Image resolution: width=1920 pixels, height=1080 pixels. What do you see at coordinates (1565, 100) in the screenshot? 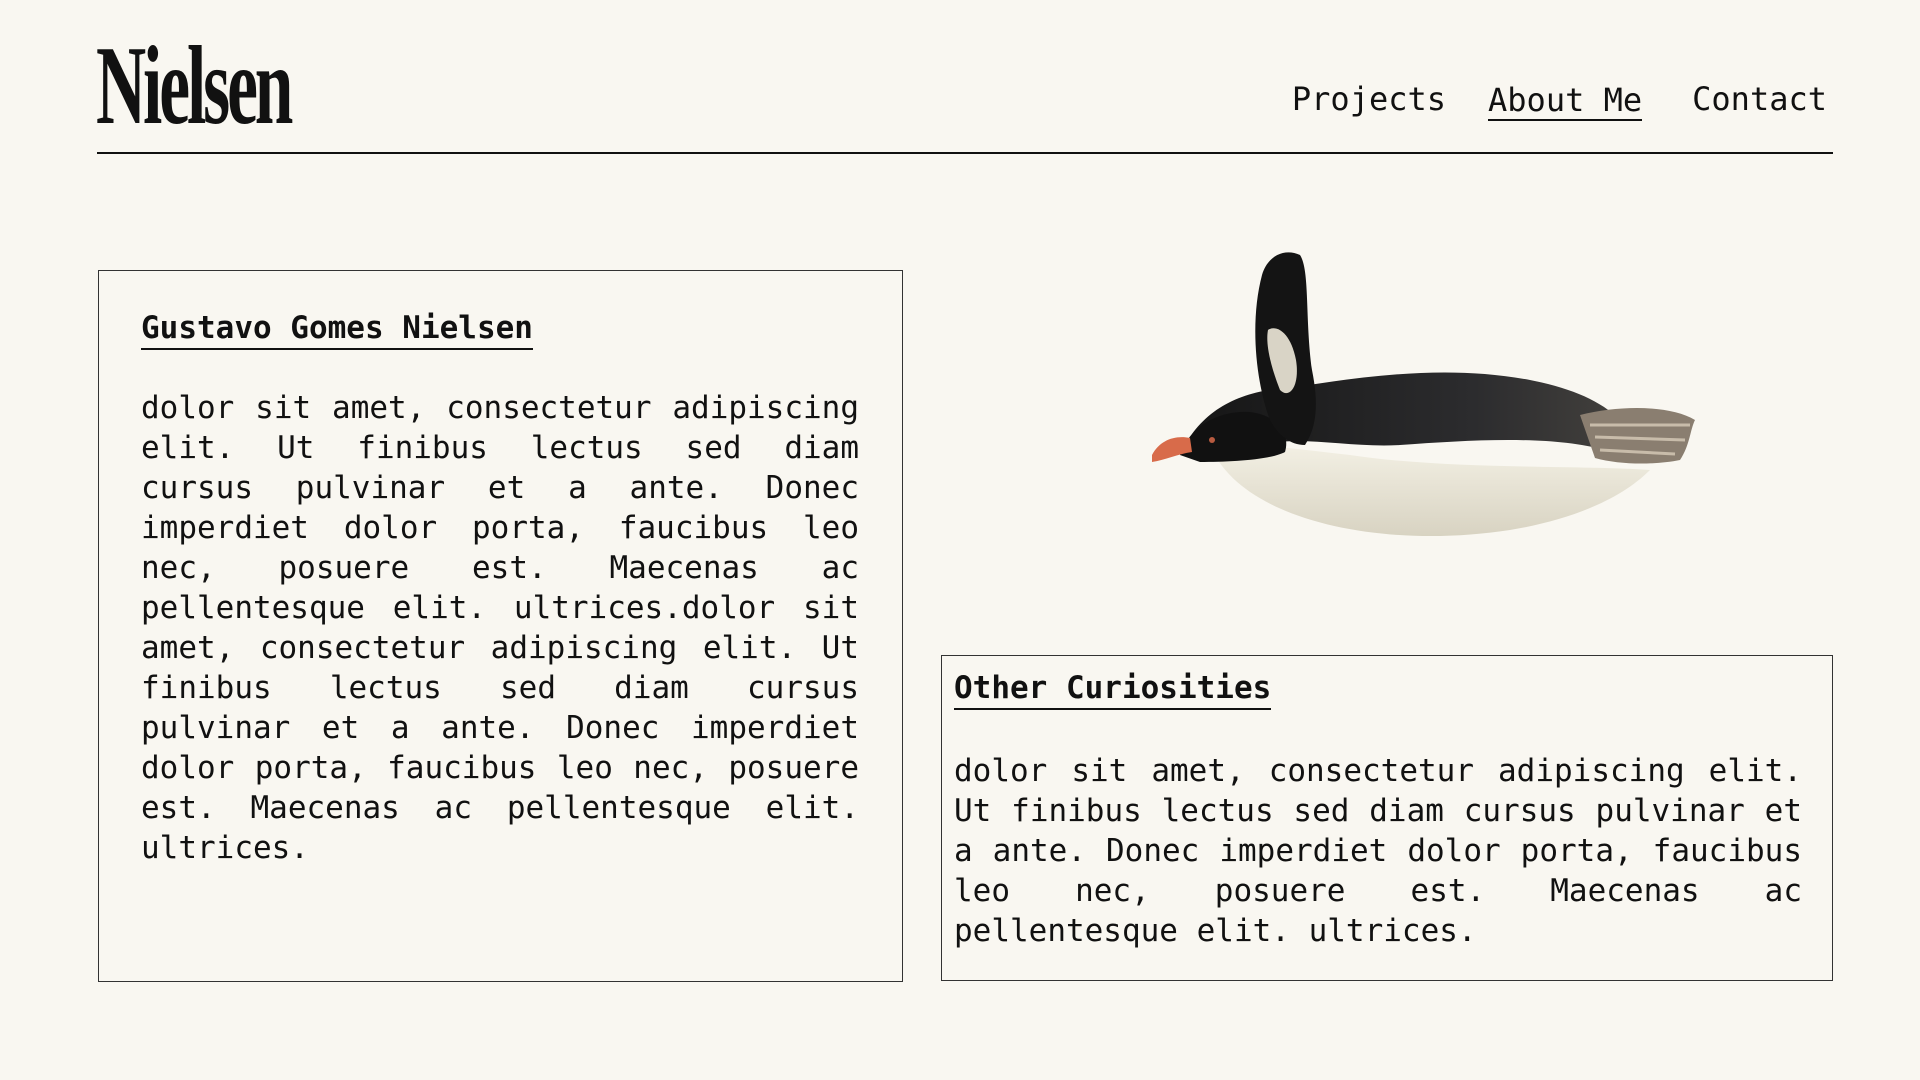
I see `nav-link-about-me: About Me` at bounding box center [1565, 100].